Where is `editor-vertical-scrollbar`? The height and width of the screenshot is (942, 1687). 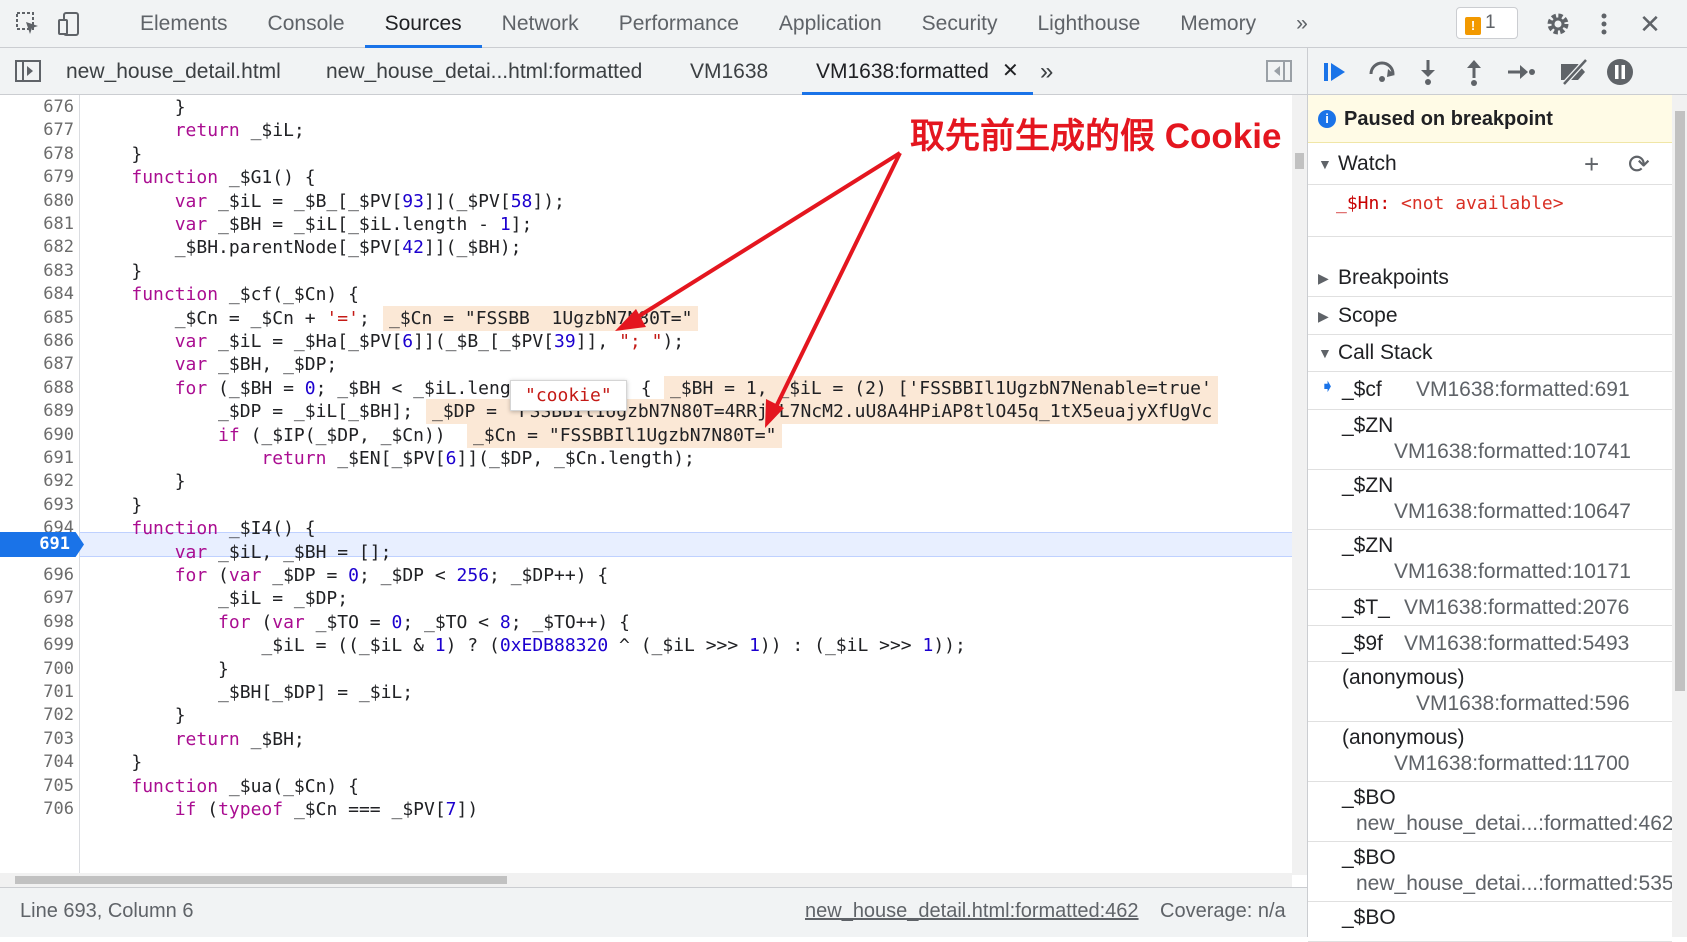
editor-vertical-scrollbar is located at coordinates (1299, 485).